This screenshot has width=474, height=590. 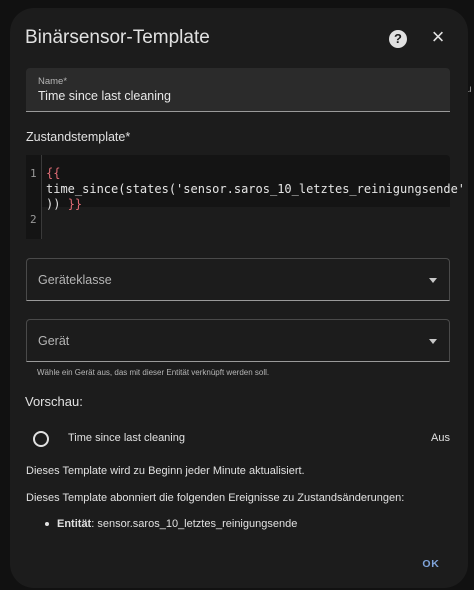 I want to click on line-number-2: 2, so click(x=33, y=219).